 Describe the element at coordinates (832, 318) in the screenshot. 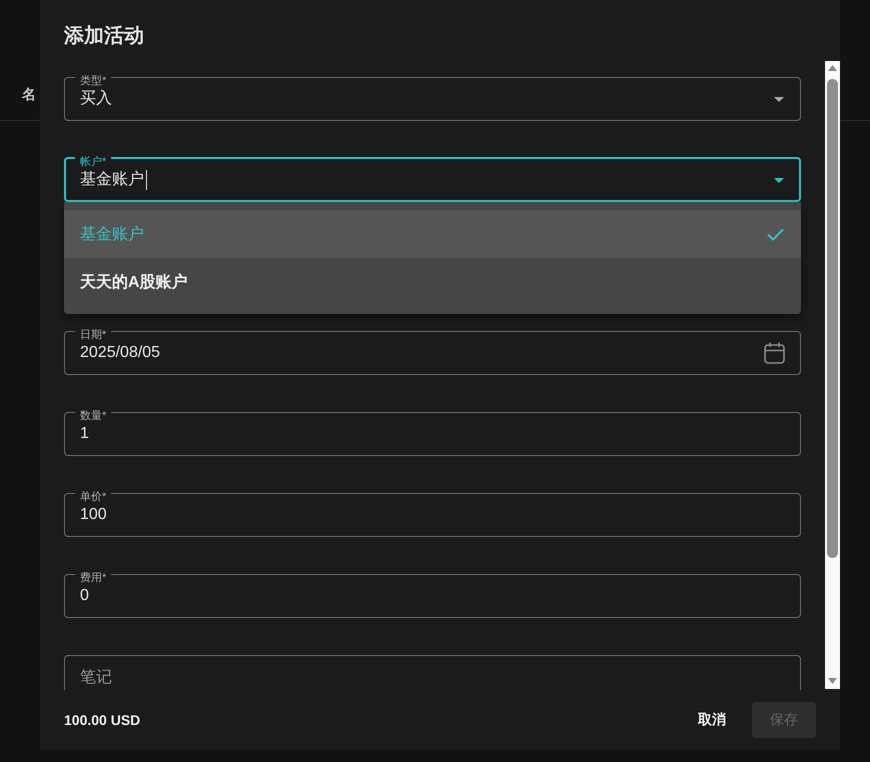

I see `scrollbar-thumb` at that location.